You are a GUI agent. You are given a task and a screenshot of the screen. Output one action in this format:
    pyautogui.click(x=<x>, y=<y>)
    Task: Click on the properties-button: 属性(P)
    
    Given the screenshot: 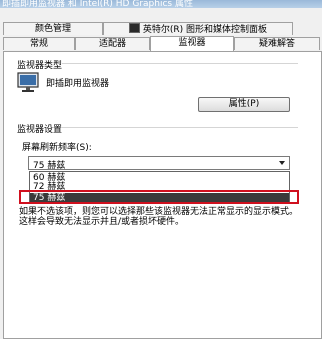 What is the action you would take?
    pyautogui.click(x=244, y=104)
    